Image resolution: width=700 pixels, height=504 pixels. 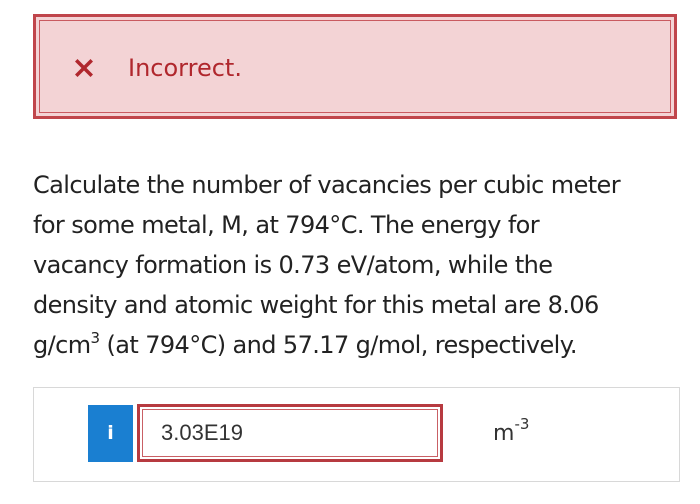 What do you see at coordinates (290, 433) in the screenshot?
I see `answer-input: 3.03E19` at bounding box center [290, 433].